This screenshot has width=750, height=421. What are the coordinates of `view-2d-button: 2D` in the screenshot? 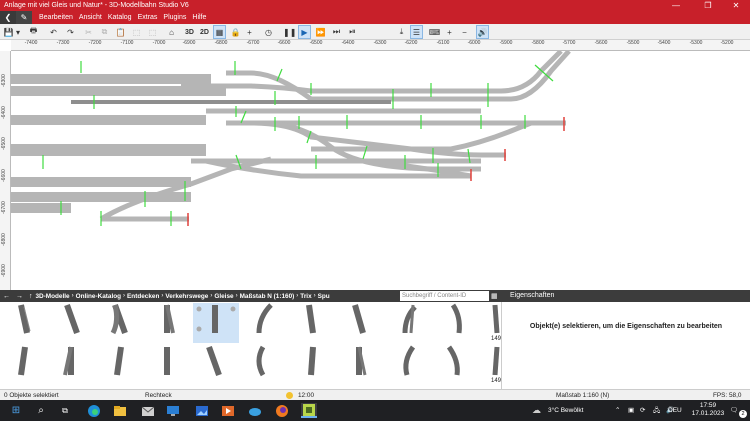 It's located at (204, 32).